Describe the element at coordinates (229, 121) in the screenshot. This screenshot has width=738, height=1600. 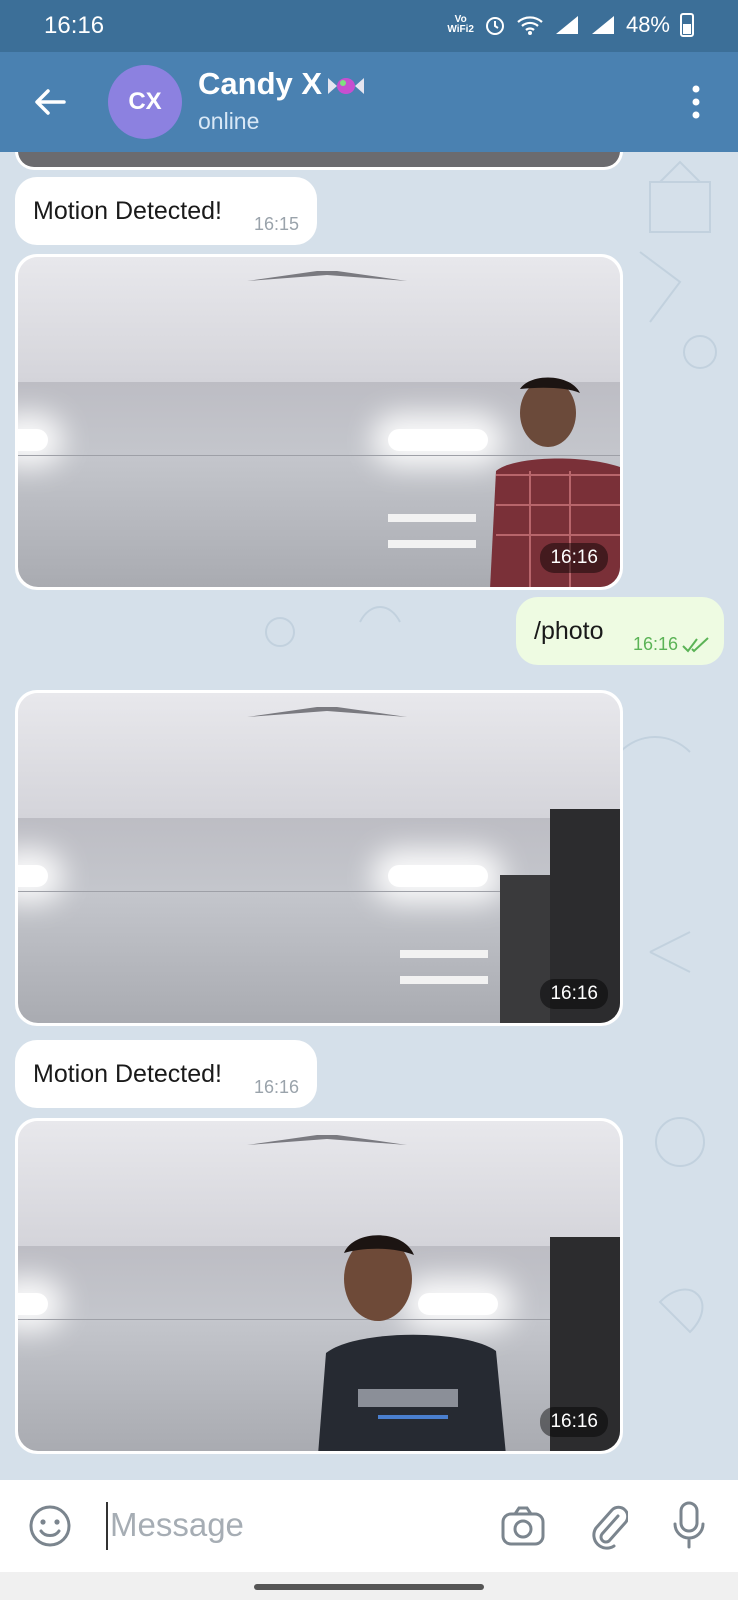
I see `chat-status: online` at that location.